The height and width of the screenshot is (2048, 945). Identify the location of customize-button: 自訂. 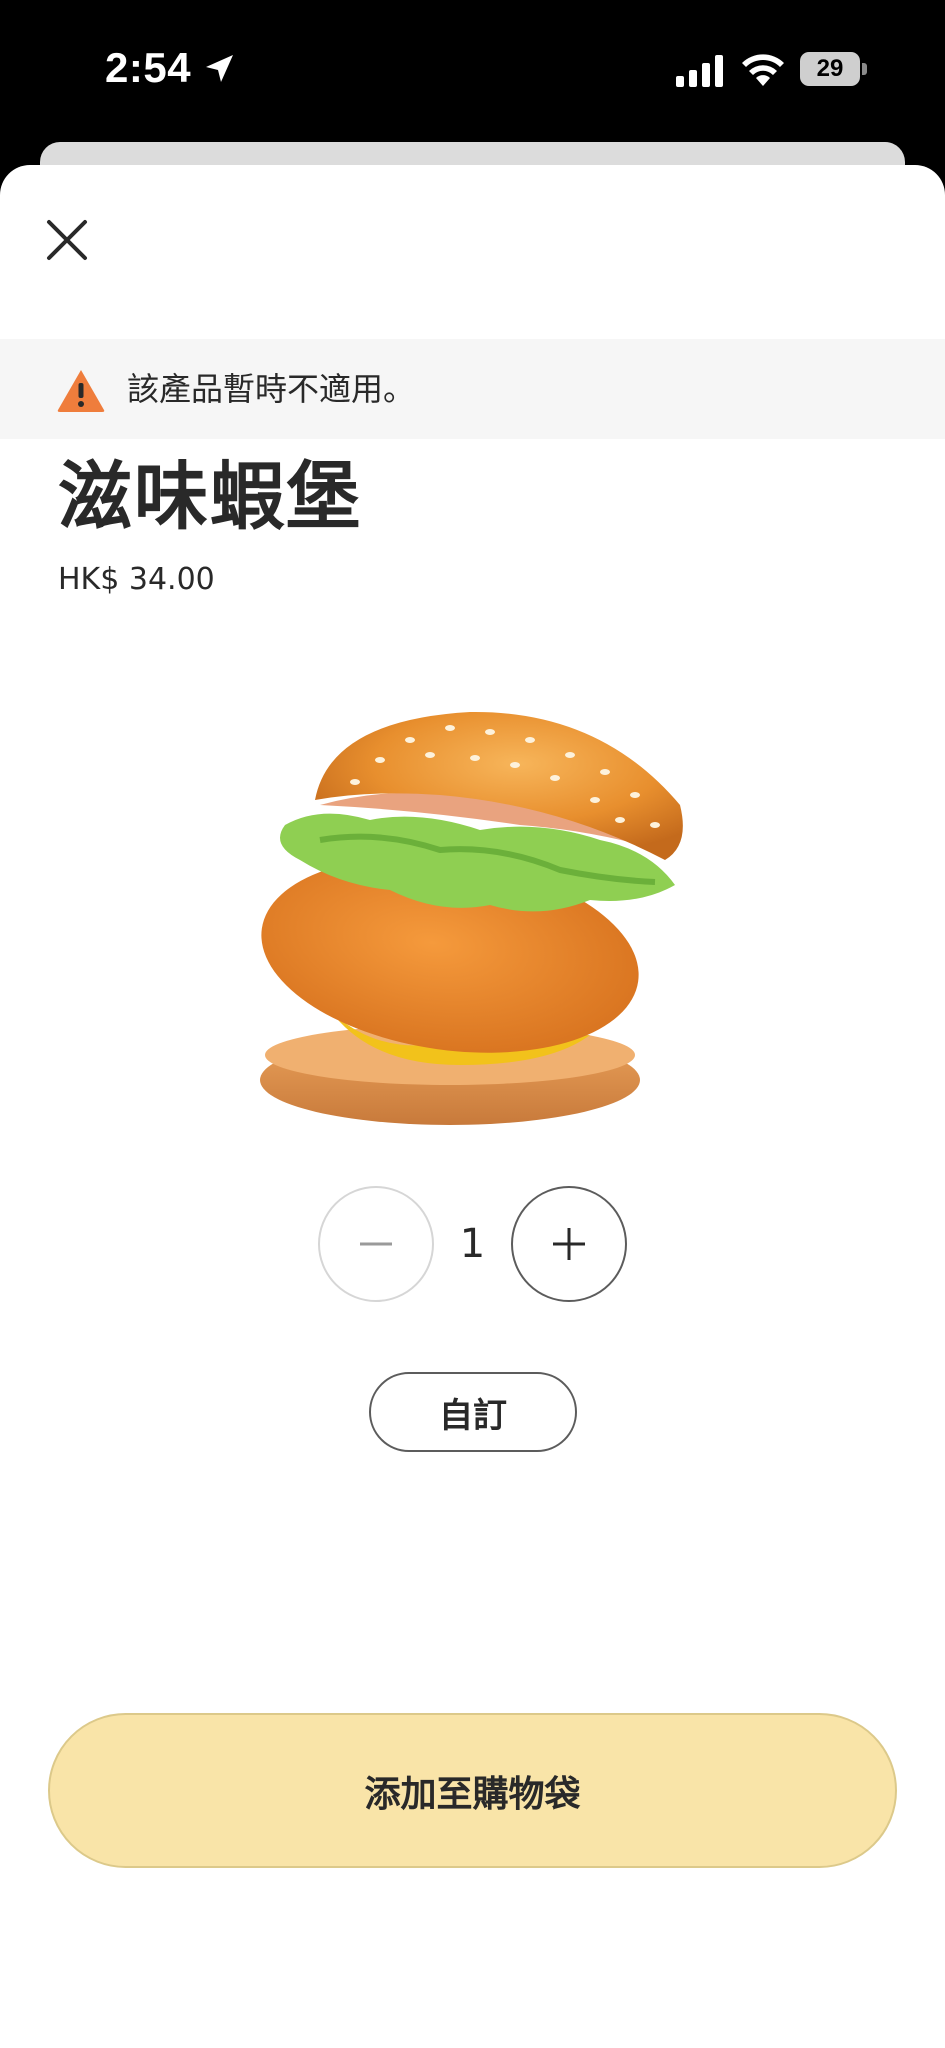
(473, 1412).